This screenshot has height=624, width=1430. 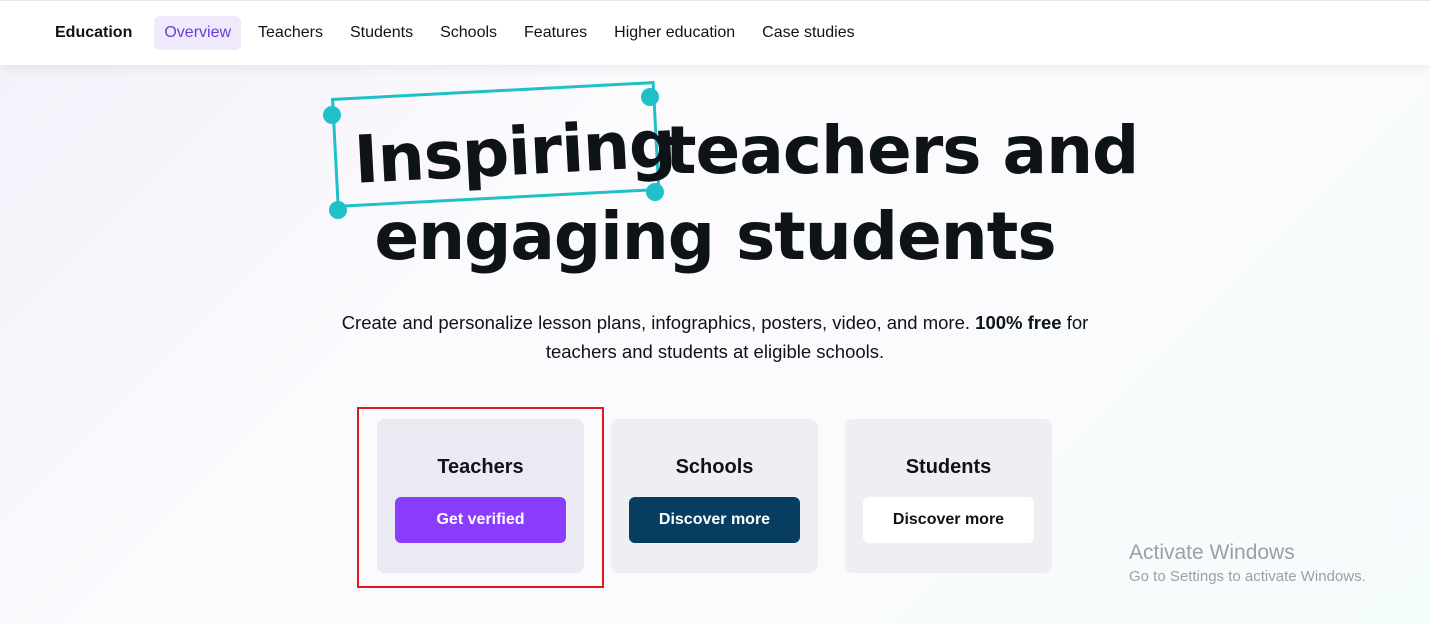 What do you see at coordinates (808, 33) in the screenshot?
I see `nav-item-case-studies: Case studies` at bounding box center [808, 33].